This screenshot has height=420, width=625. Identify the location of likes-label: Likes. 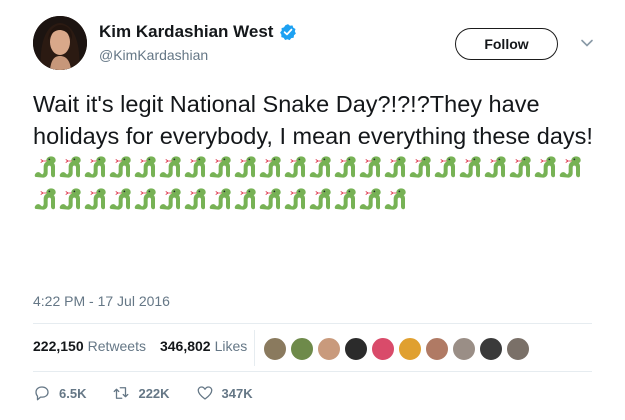
(231, 346).